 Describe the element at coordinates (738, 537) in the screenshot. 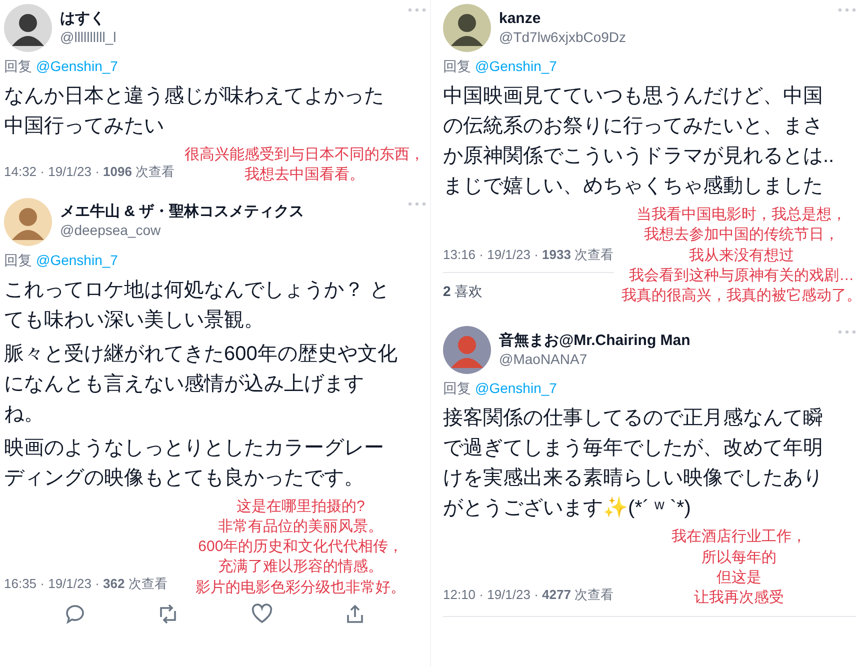

I see `translation-text: 我在酒店行业工作，` at that location.